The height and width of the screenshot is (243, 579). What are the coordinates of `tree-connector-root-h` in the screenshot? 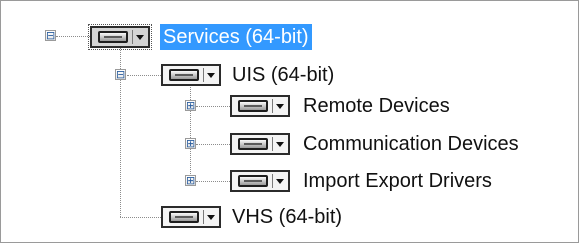 It's located at (73, 36).